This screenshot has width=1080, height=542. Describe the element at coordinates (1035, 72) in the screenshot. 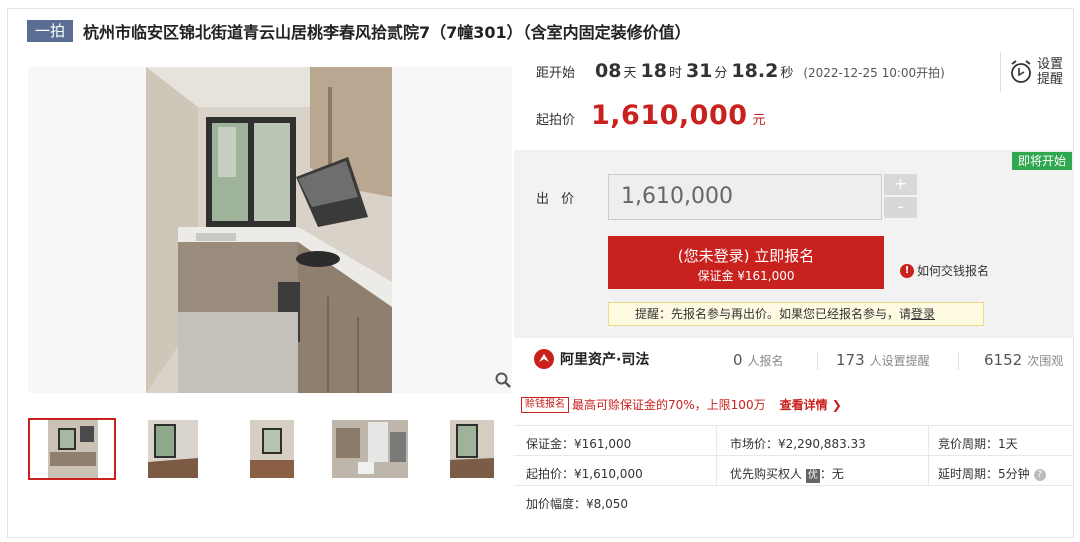

I see `set-reminder-button: 设置 提醒` at that location.